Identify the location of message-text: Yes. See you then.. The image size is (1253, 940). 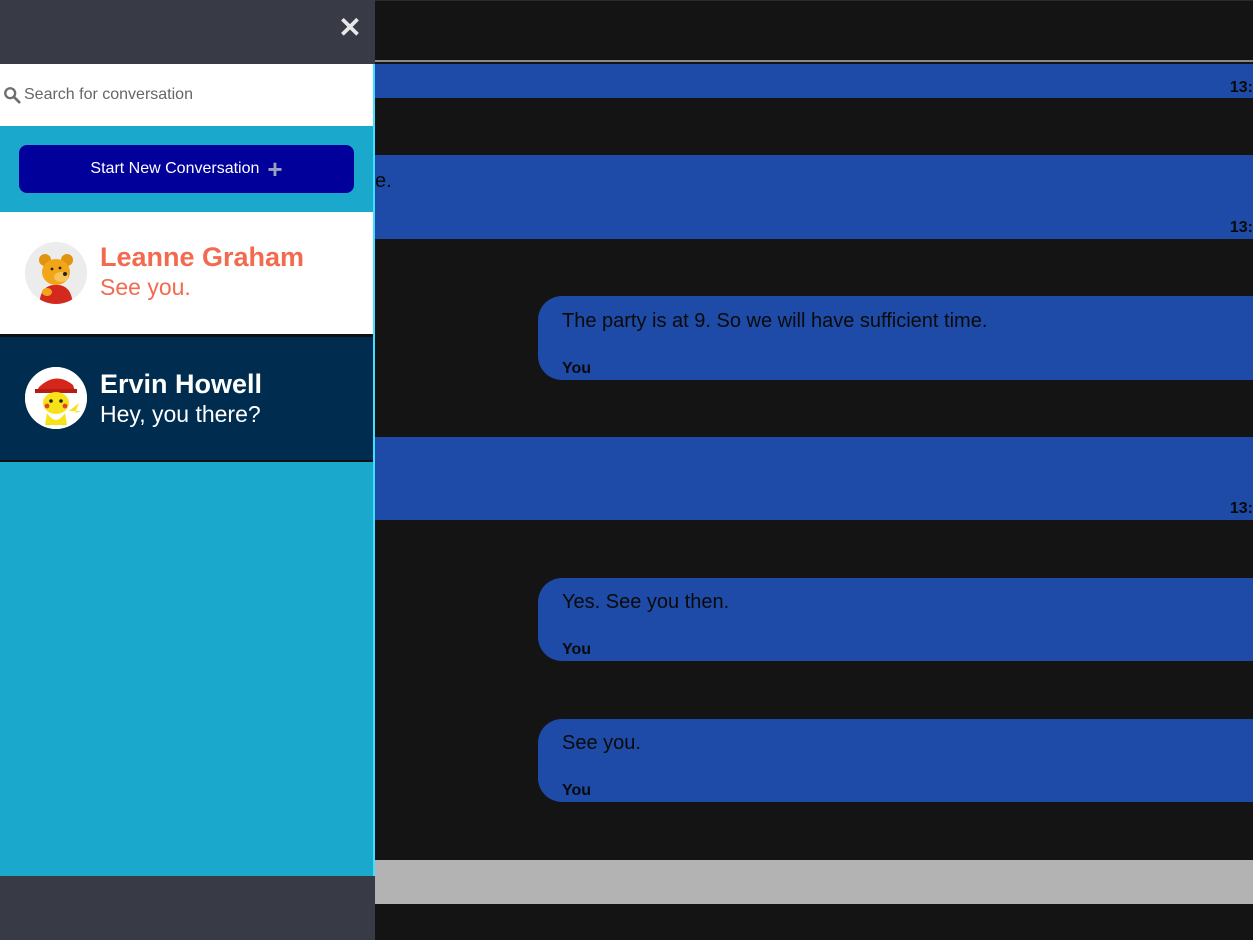
(646, 602).